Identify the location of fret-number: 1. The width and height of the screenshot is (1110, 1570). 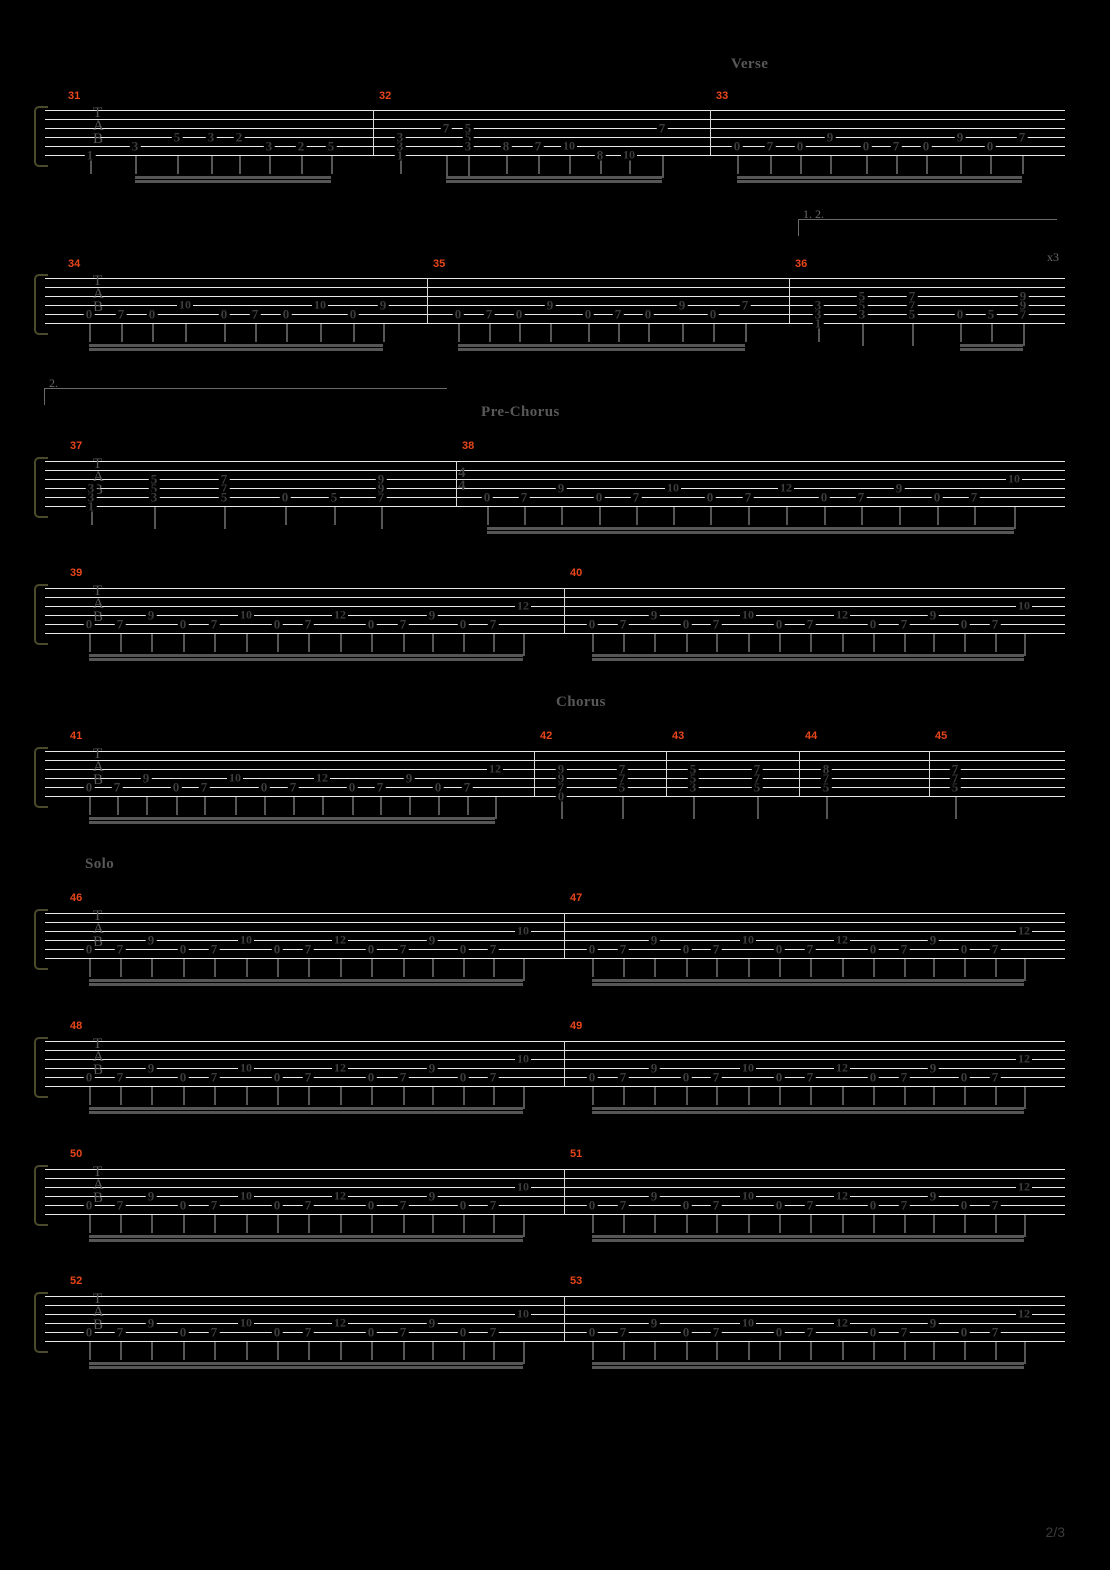
(90, 155).